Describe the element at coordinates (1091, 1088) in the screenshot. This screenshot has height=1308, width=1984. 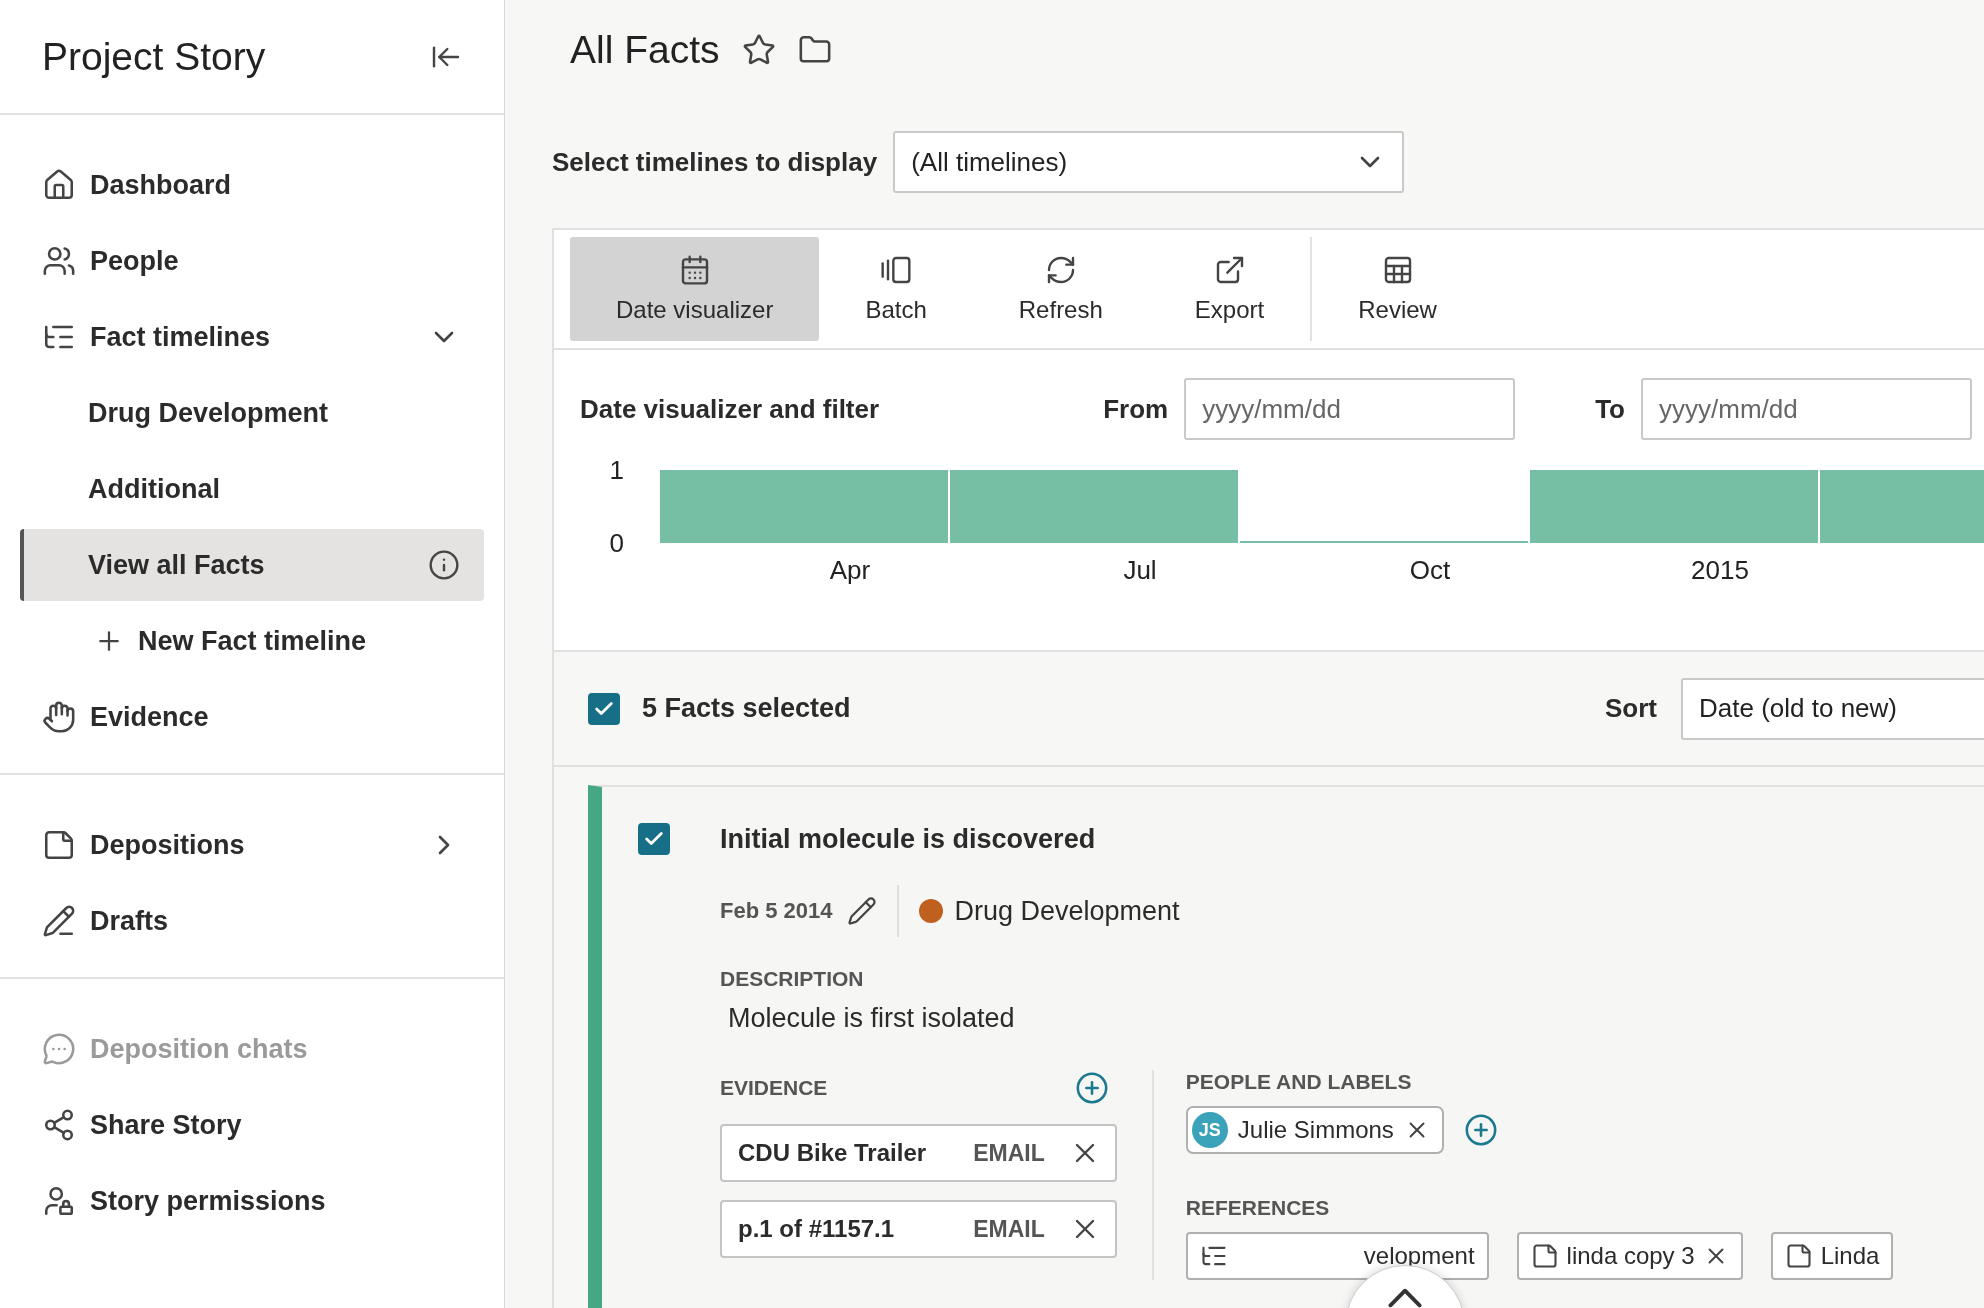
I see `add-evidence-button` at that location.